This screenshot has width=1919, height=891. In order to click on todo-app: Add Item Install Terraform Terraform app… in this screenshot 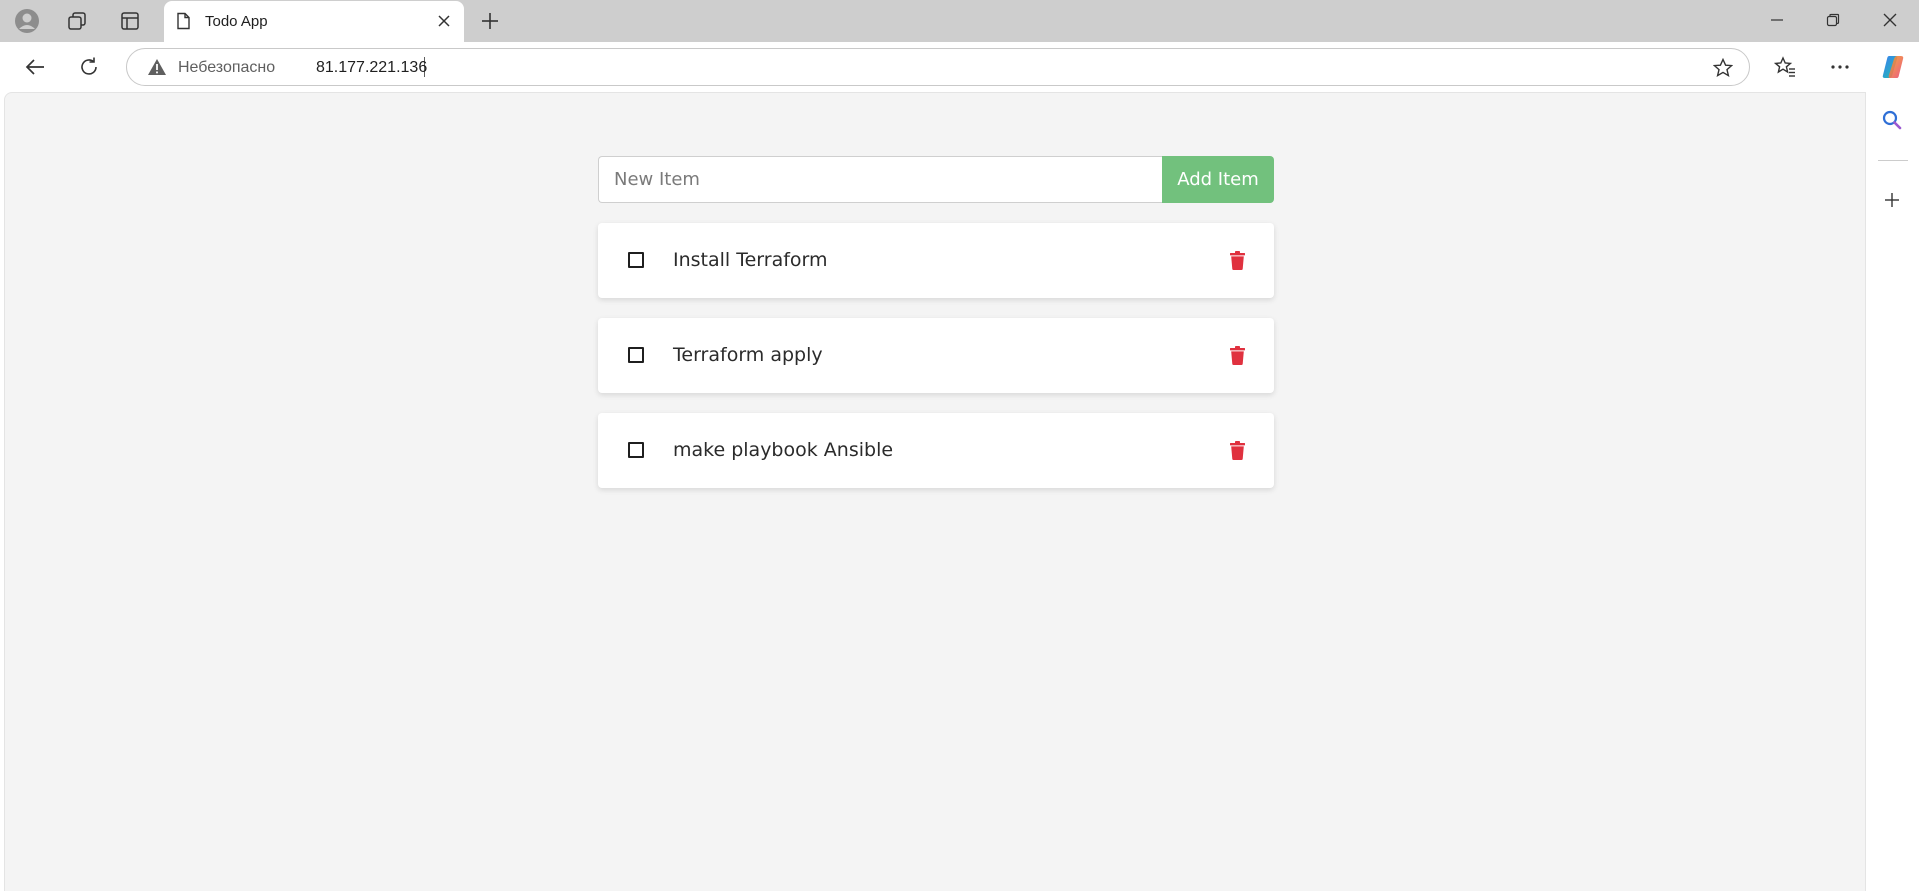, I will do `click(936, 332)`.